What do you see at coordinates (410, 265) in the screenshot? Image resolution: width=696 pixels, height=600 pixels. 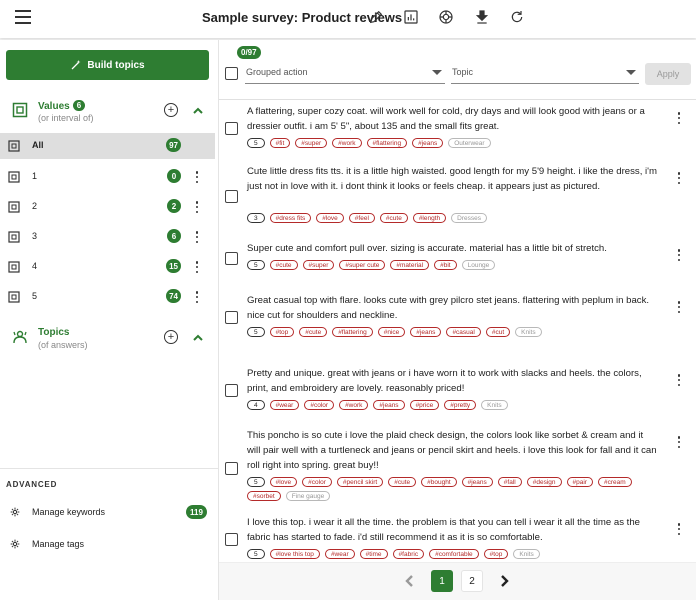 I see `keyword-tag: #material` at bounding box center [410, 265].